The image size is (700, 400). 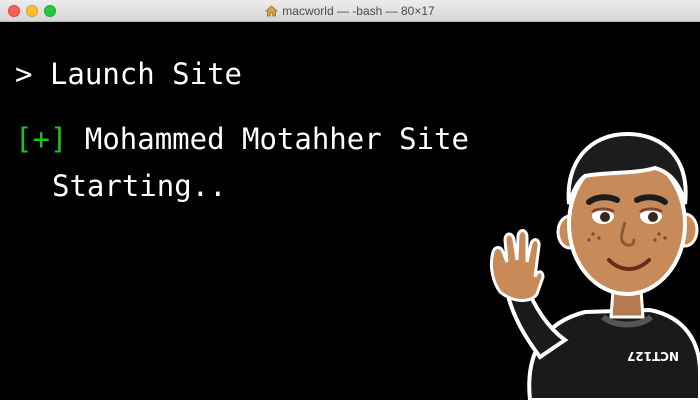 I want to click on status-line: [+] Mohammed Motahher Site, so click(x=242, y=139).